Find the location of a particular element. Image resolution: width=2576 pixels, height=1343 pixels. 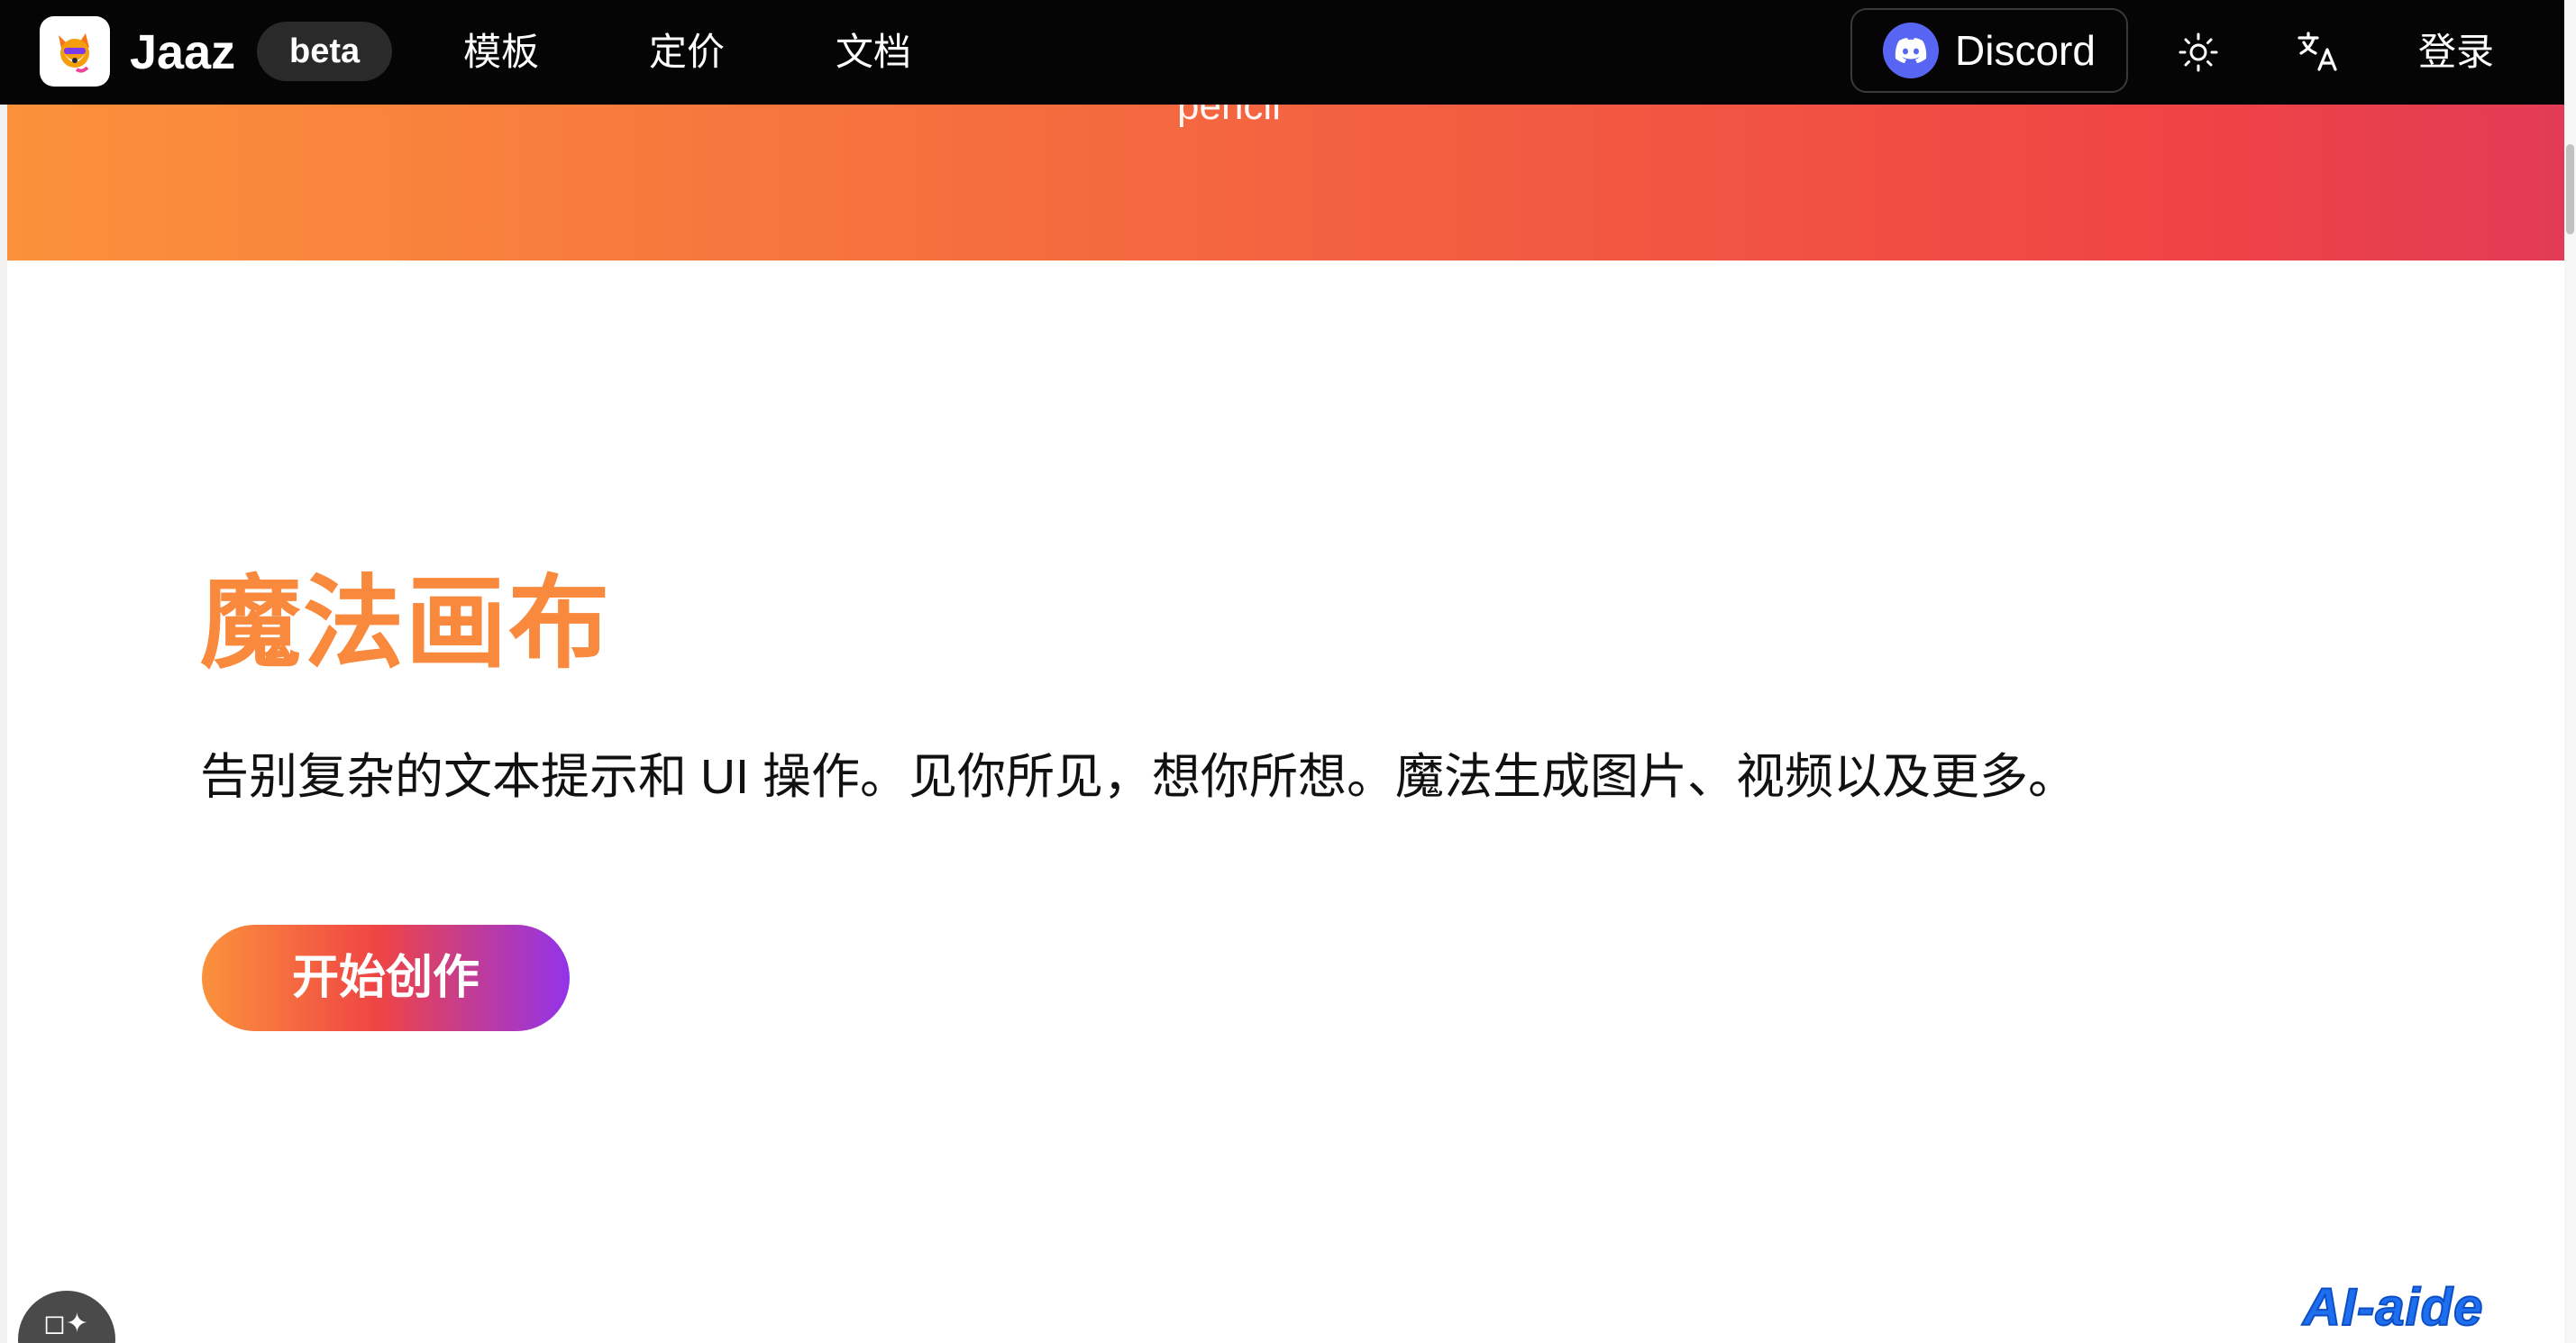

jaaz-logo is located at coordinates (75, 52).